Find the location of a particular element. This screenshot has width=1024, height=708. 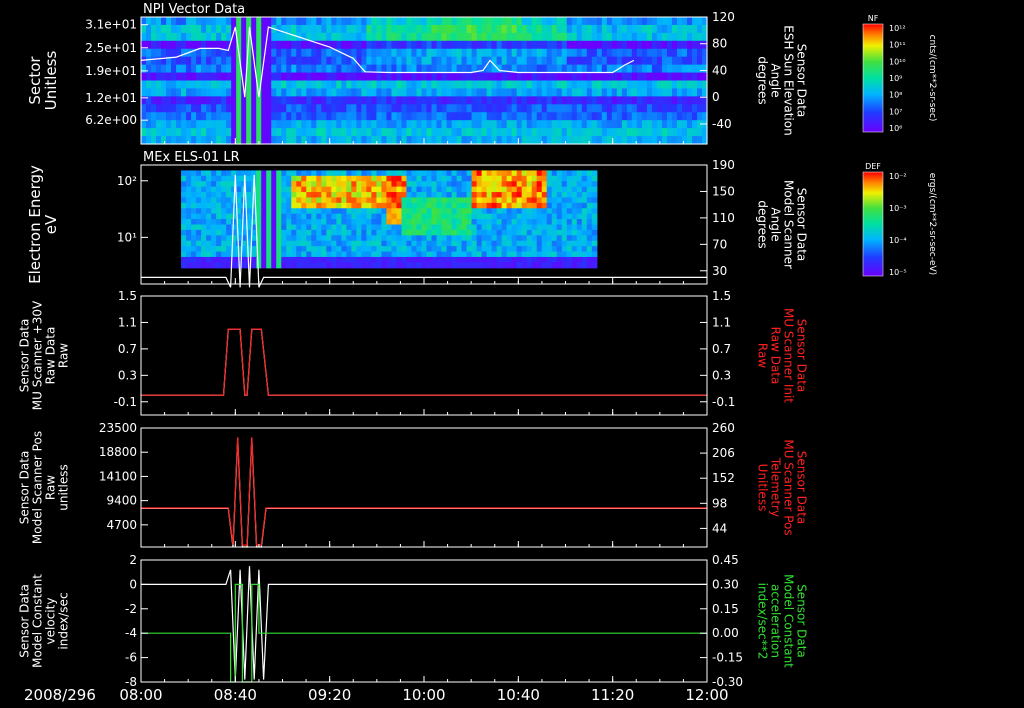

y-axis-title-line: Unitless is located at coordinates (51, 81).